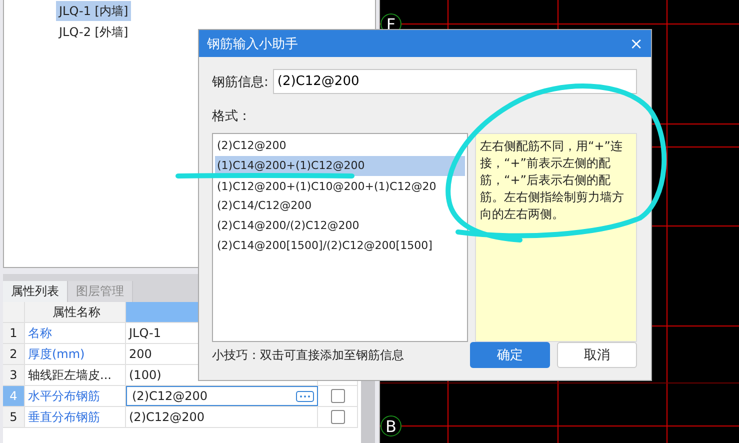 This screenshot has height=443, width=739. Describe the element at coordinates (636, 43) in the screenshot. I see `close-button: ×` at that location.